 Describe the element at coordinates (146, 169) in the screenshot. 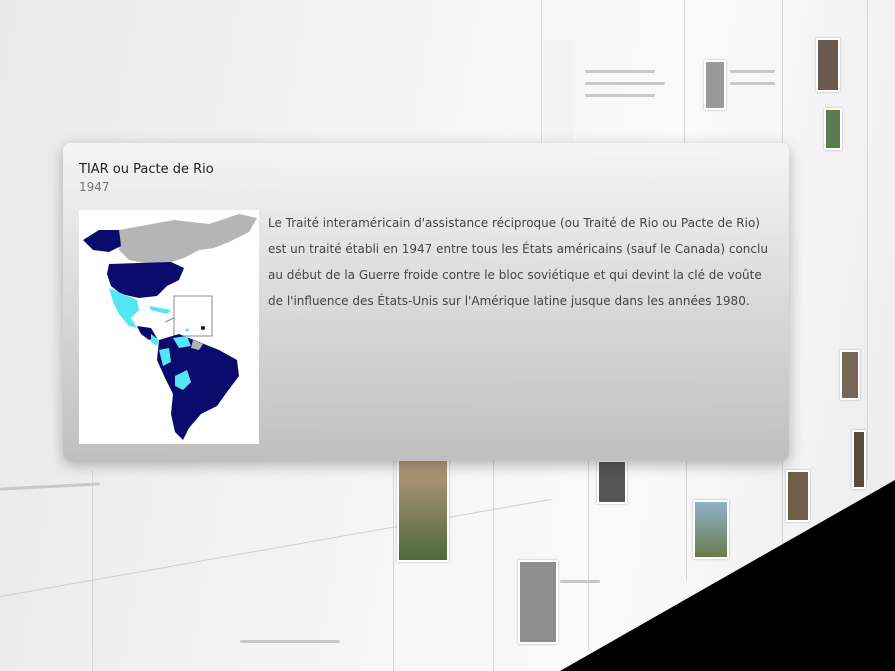

I see `event-title: TIAR ou Pacte de Rio` at that location.